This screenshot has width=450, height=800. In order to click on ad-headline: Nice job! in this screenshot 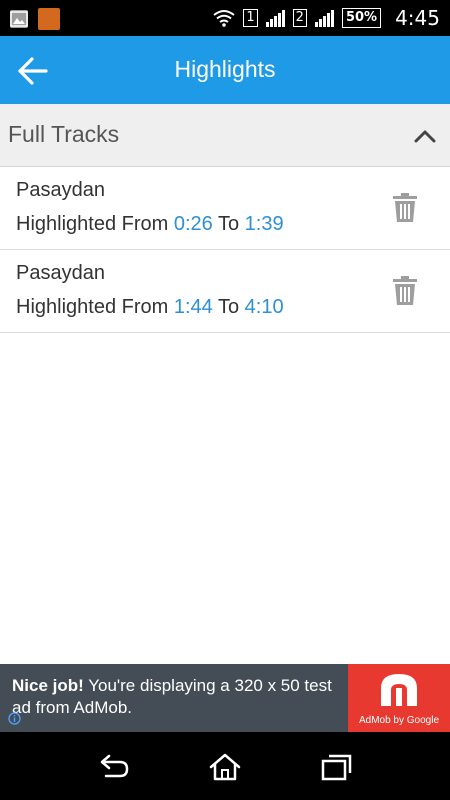, I will do `click(48, 685)`.